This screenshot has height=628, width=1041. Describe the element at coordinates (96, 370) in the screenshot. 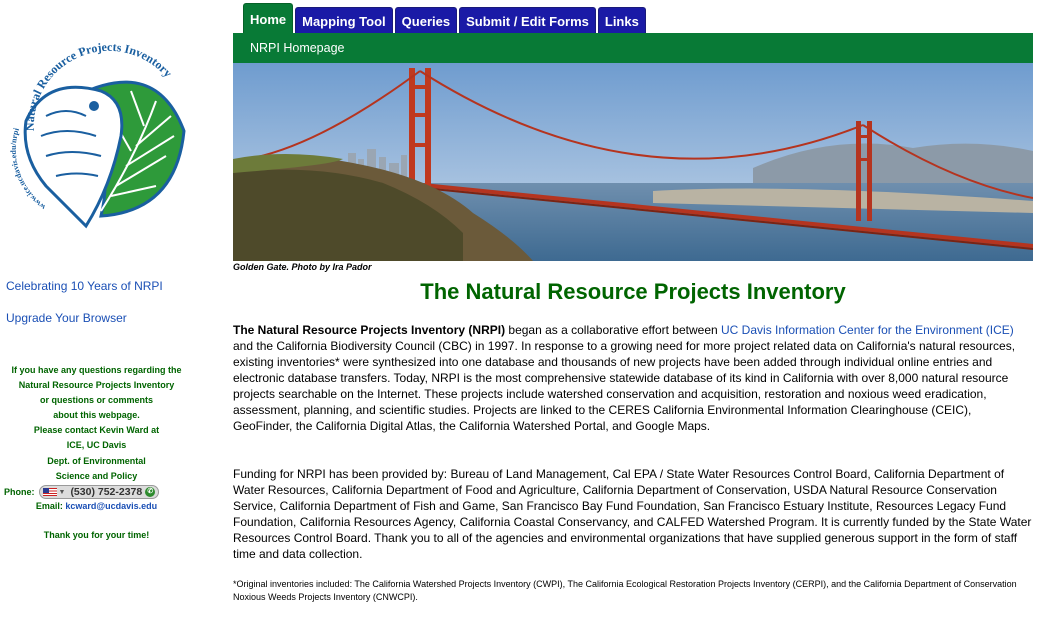

I see `contact-line: If you have any questions regarding the` at that location.